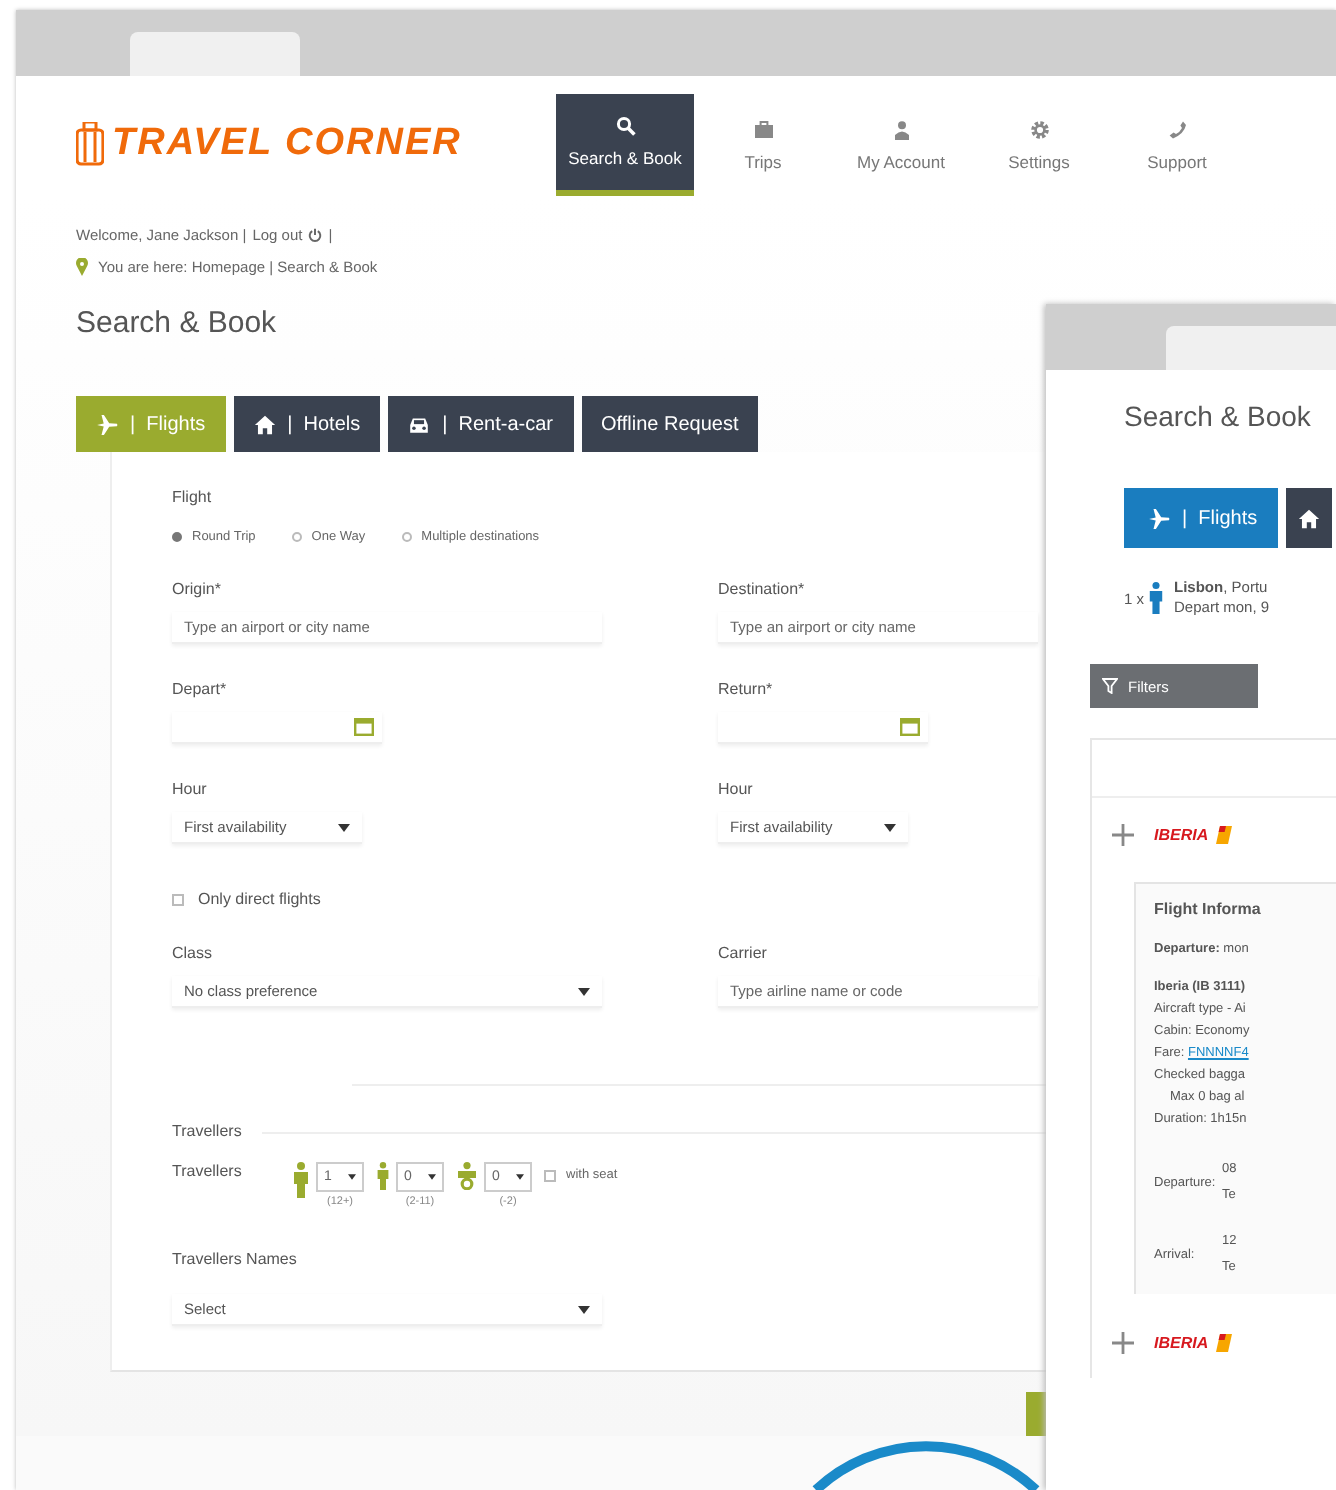  I want to click on nav-item: Settings, so click(1039, 145).